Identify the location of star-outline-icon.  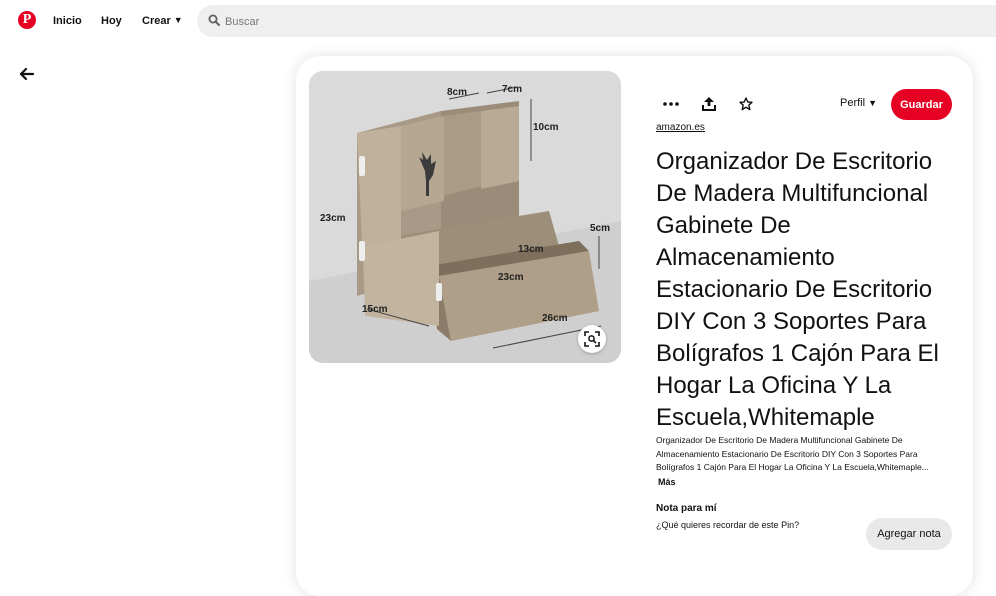
(746, 104).